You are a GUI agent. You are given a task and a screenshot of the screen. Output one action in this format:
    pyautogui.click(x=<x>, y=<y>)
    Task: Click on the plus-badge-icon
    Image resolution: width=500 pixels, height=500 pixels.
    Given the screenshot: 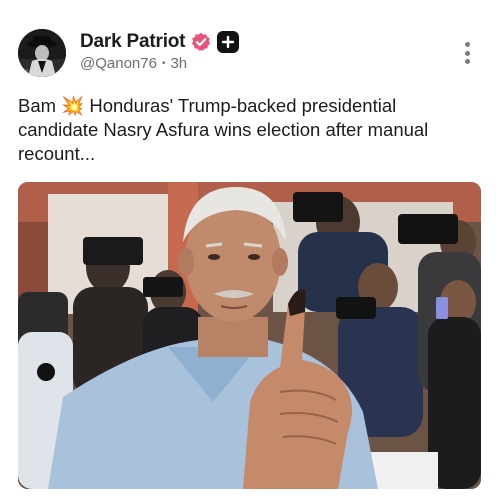 What is the action you would take?
    pyautogui.click(x=228, y=42)
    